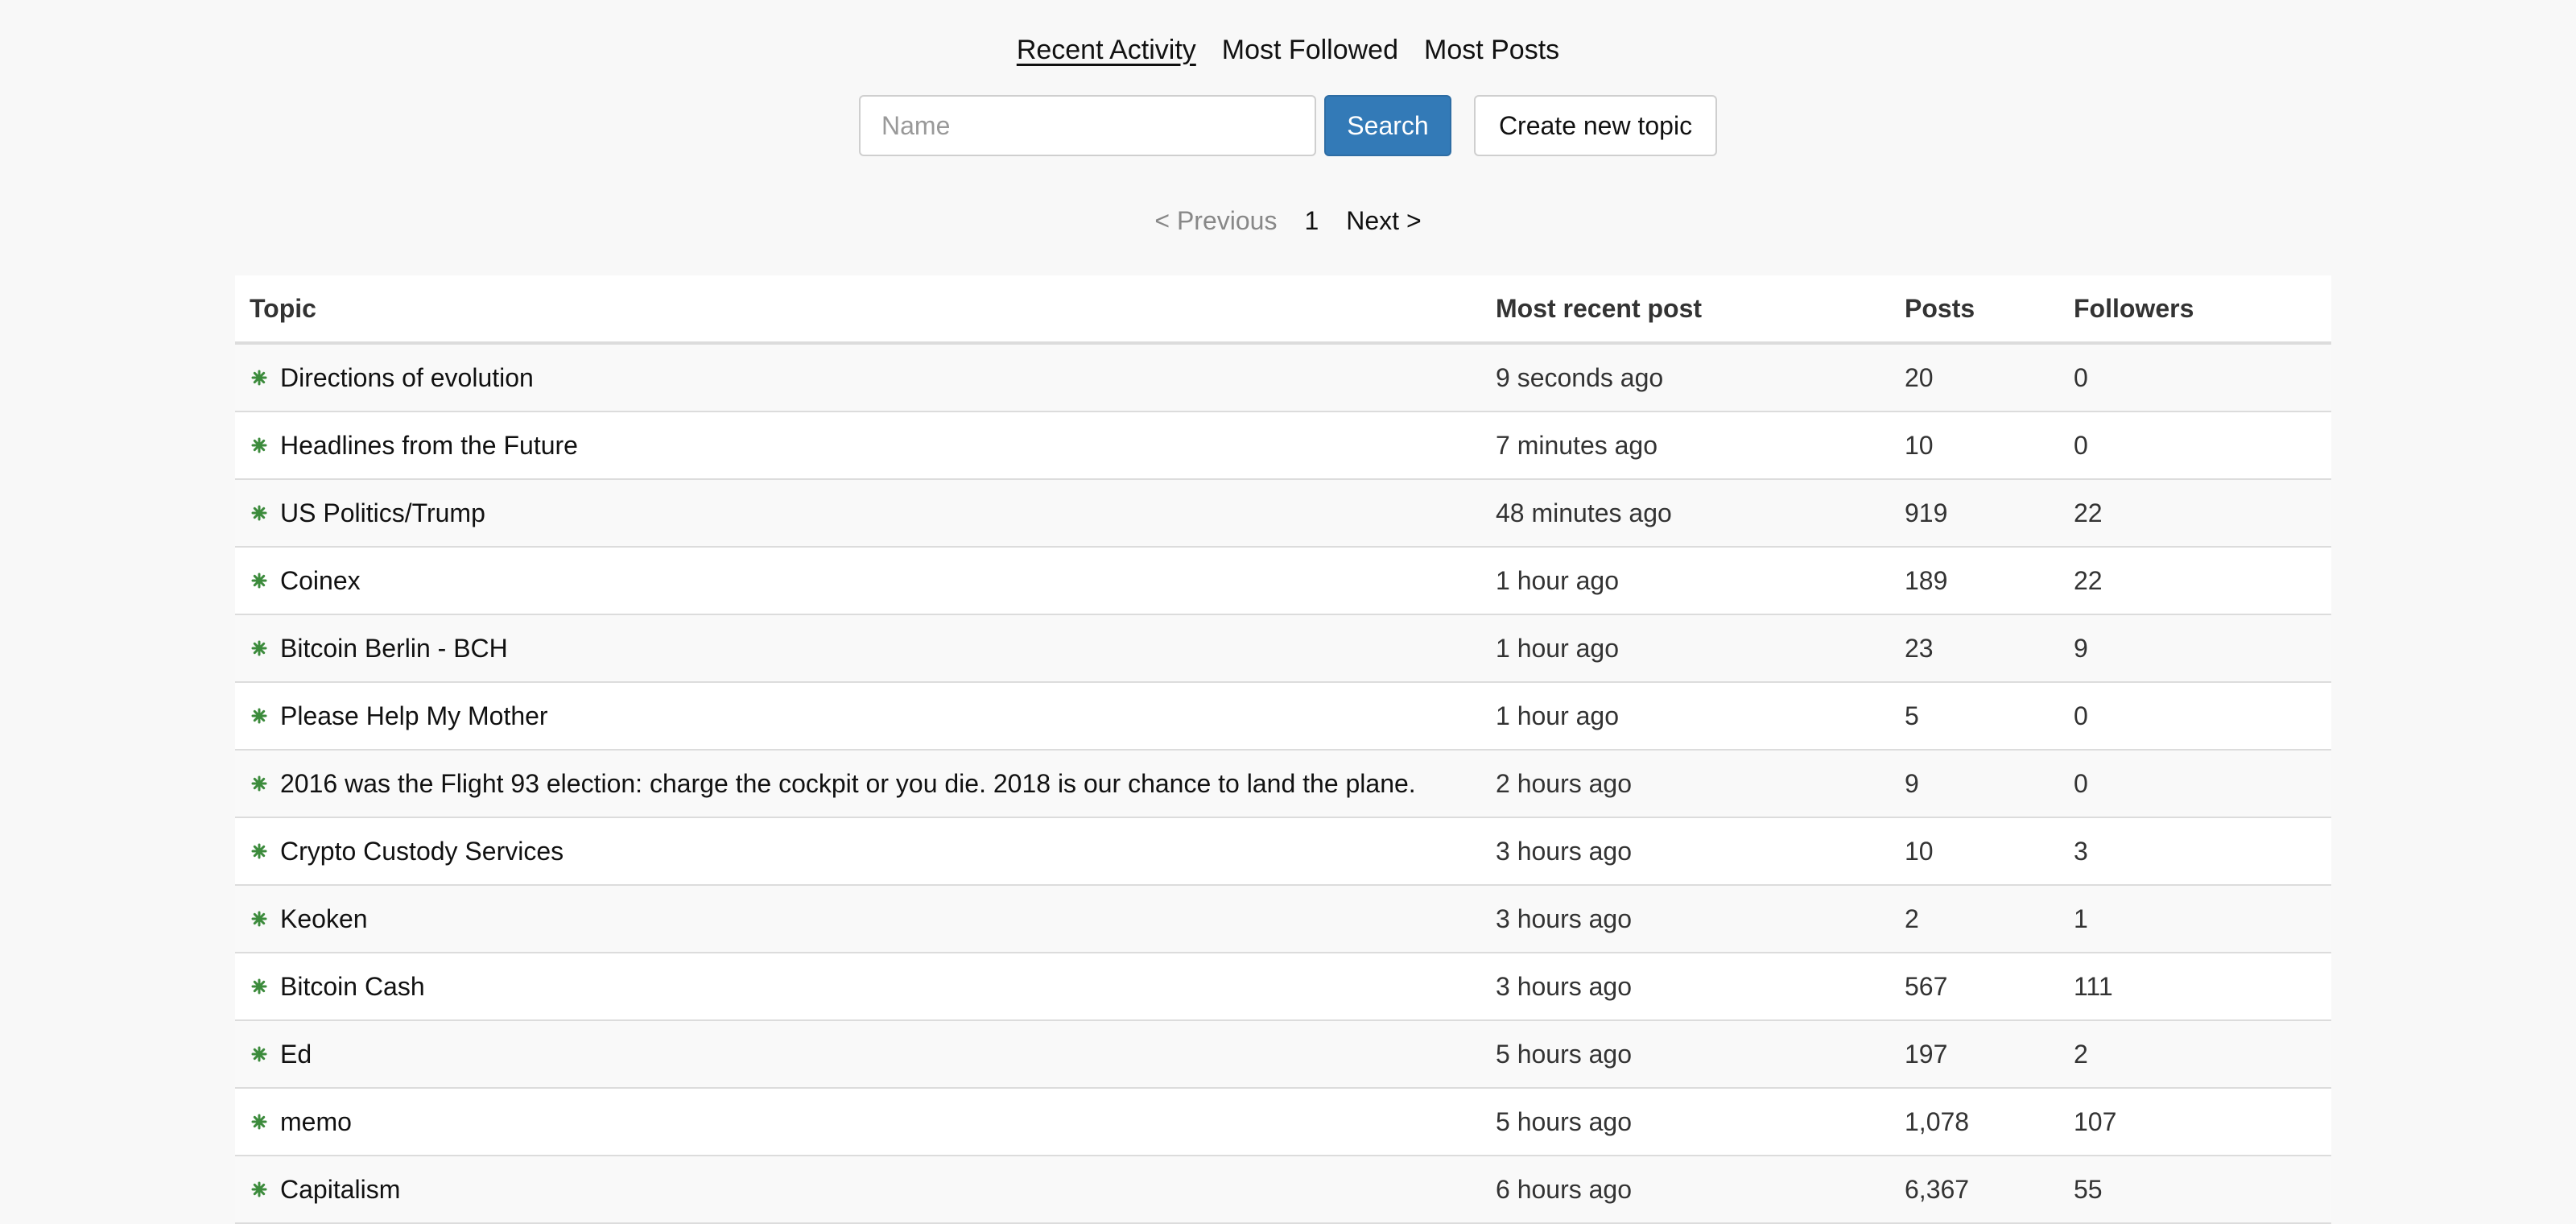  I want to click on most-recent-post-cell: 7 minutes ago, so click(1577, 445).